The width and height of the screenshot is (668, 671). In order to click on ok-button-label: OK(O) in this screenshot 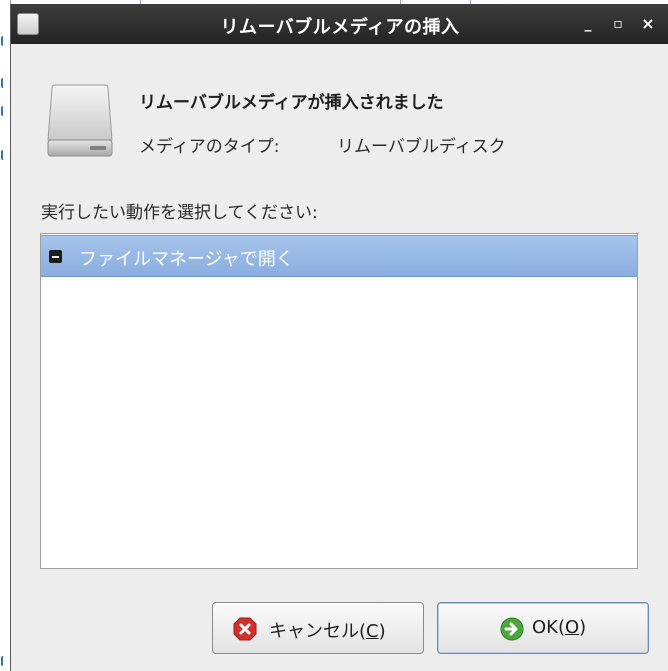, I will do `click(559, 627)`.